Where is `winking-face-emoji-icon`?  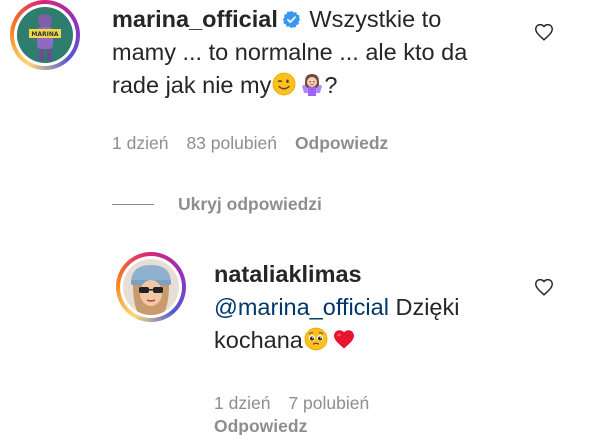
winking-face-emoji-icon is located at coordinates (284, 84).